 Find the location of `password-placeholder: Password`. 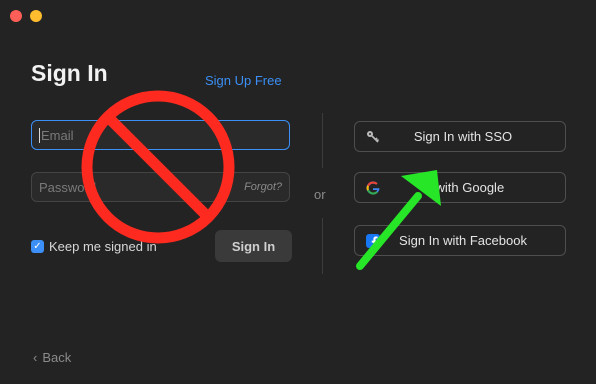

password-placeholder: Password is located at coordinates (68, 187).